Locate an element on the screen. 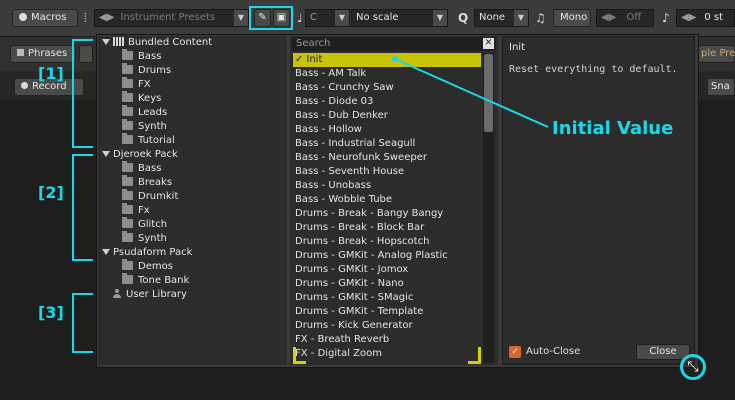 The image size is (735, 400). annotation-label-2: [2] is located at coordinates (51, 192).